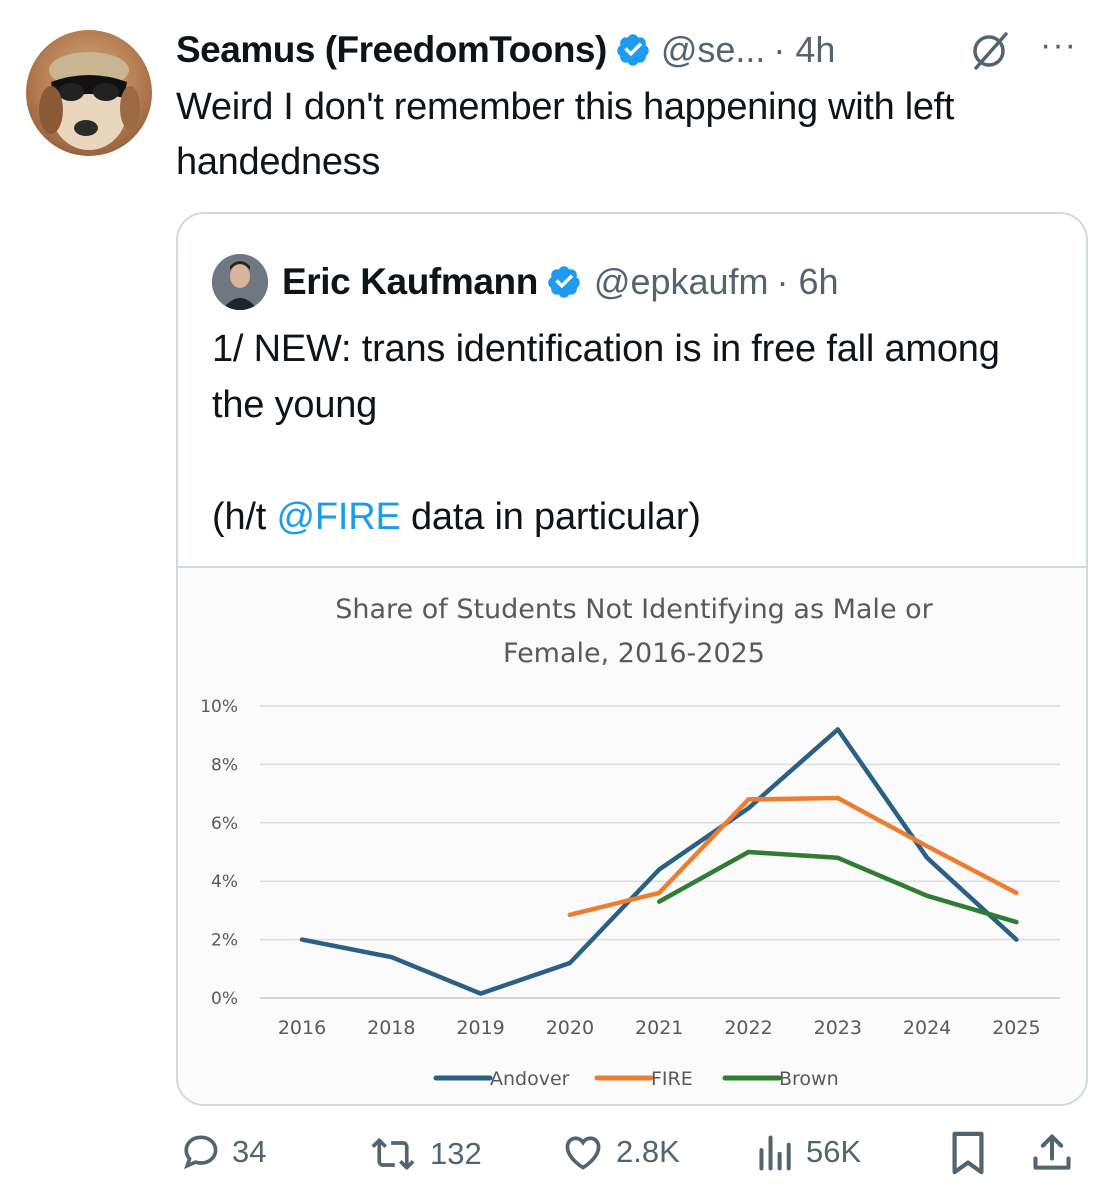  What do you see at coordinates (530, 1079) in the screenshot?
I see `legend-label: Andover` at bounding box center [530, 1079].